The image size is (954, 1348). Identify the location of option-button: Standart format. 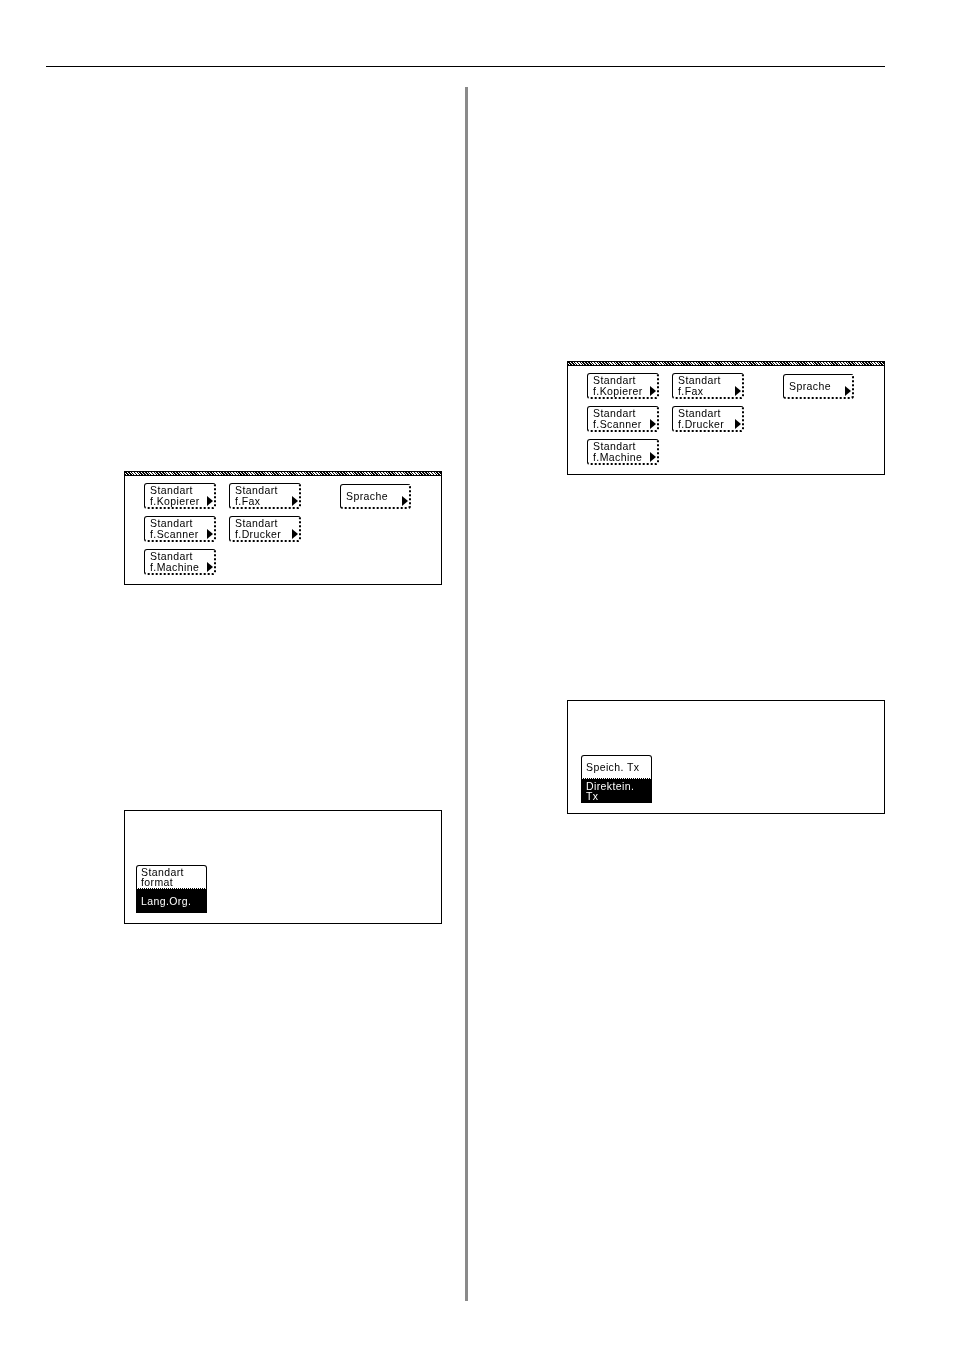
(171, 877).